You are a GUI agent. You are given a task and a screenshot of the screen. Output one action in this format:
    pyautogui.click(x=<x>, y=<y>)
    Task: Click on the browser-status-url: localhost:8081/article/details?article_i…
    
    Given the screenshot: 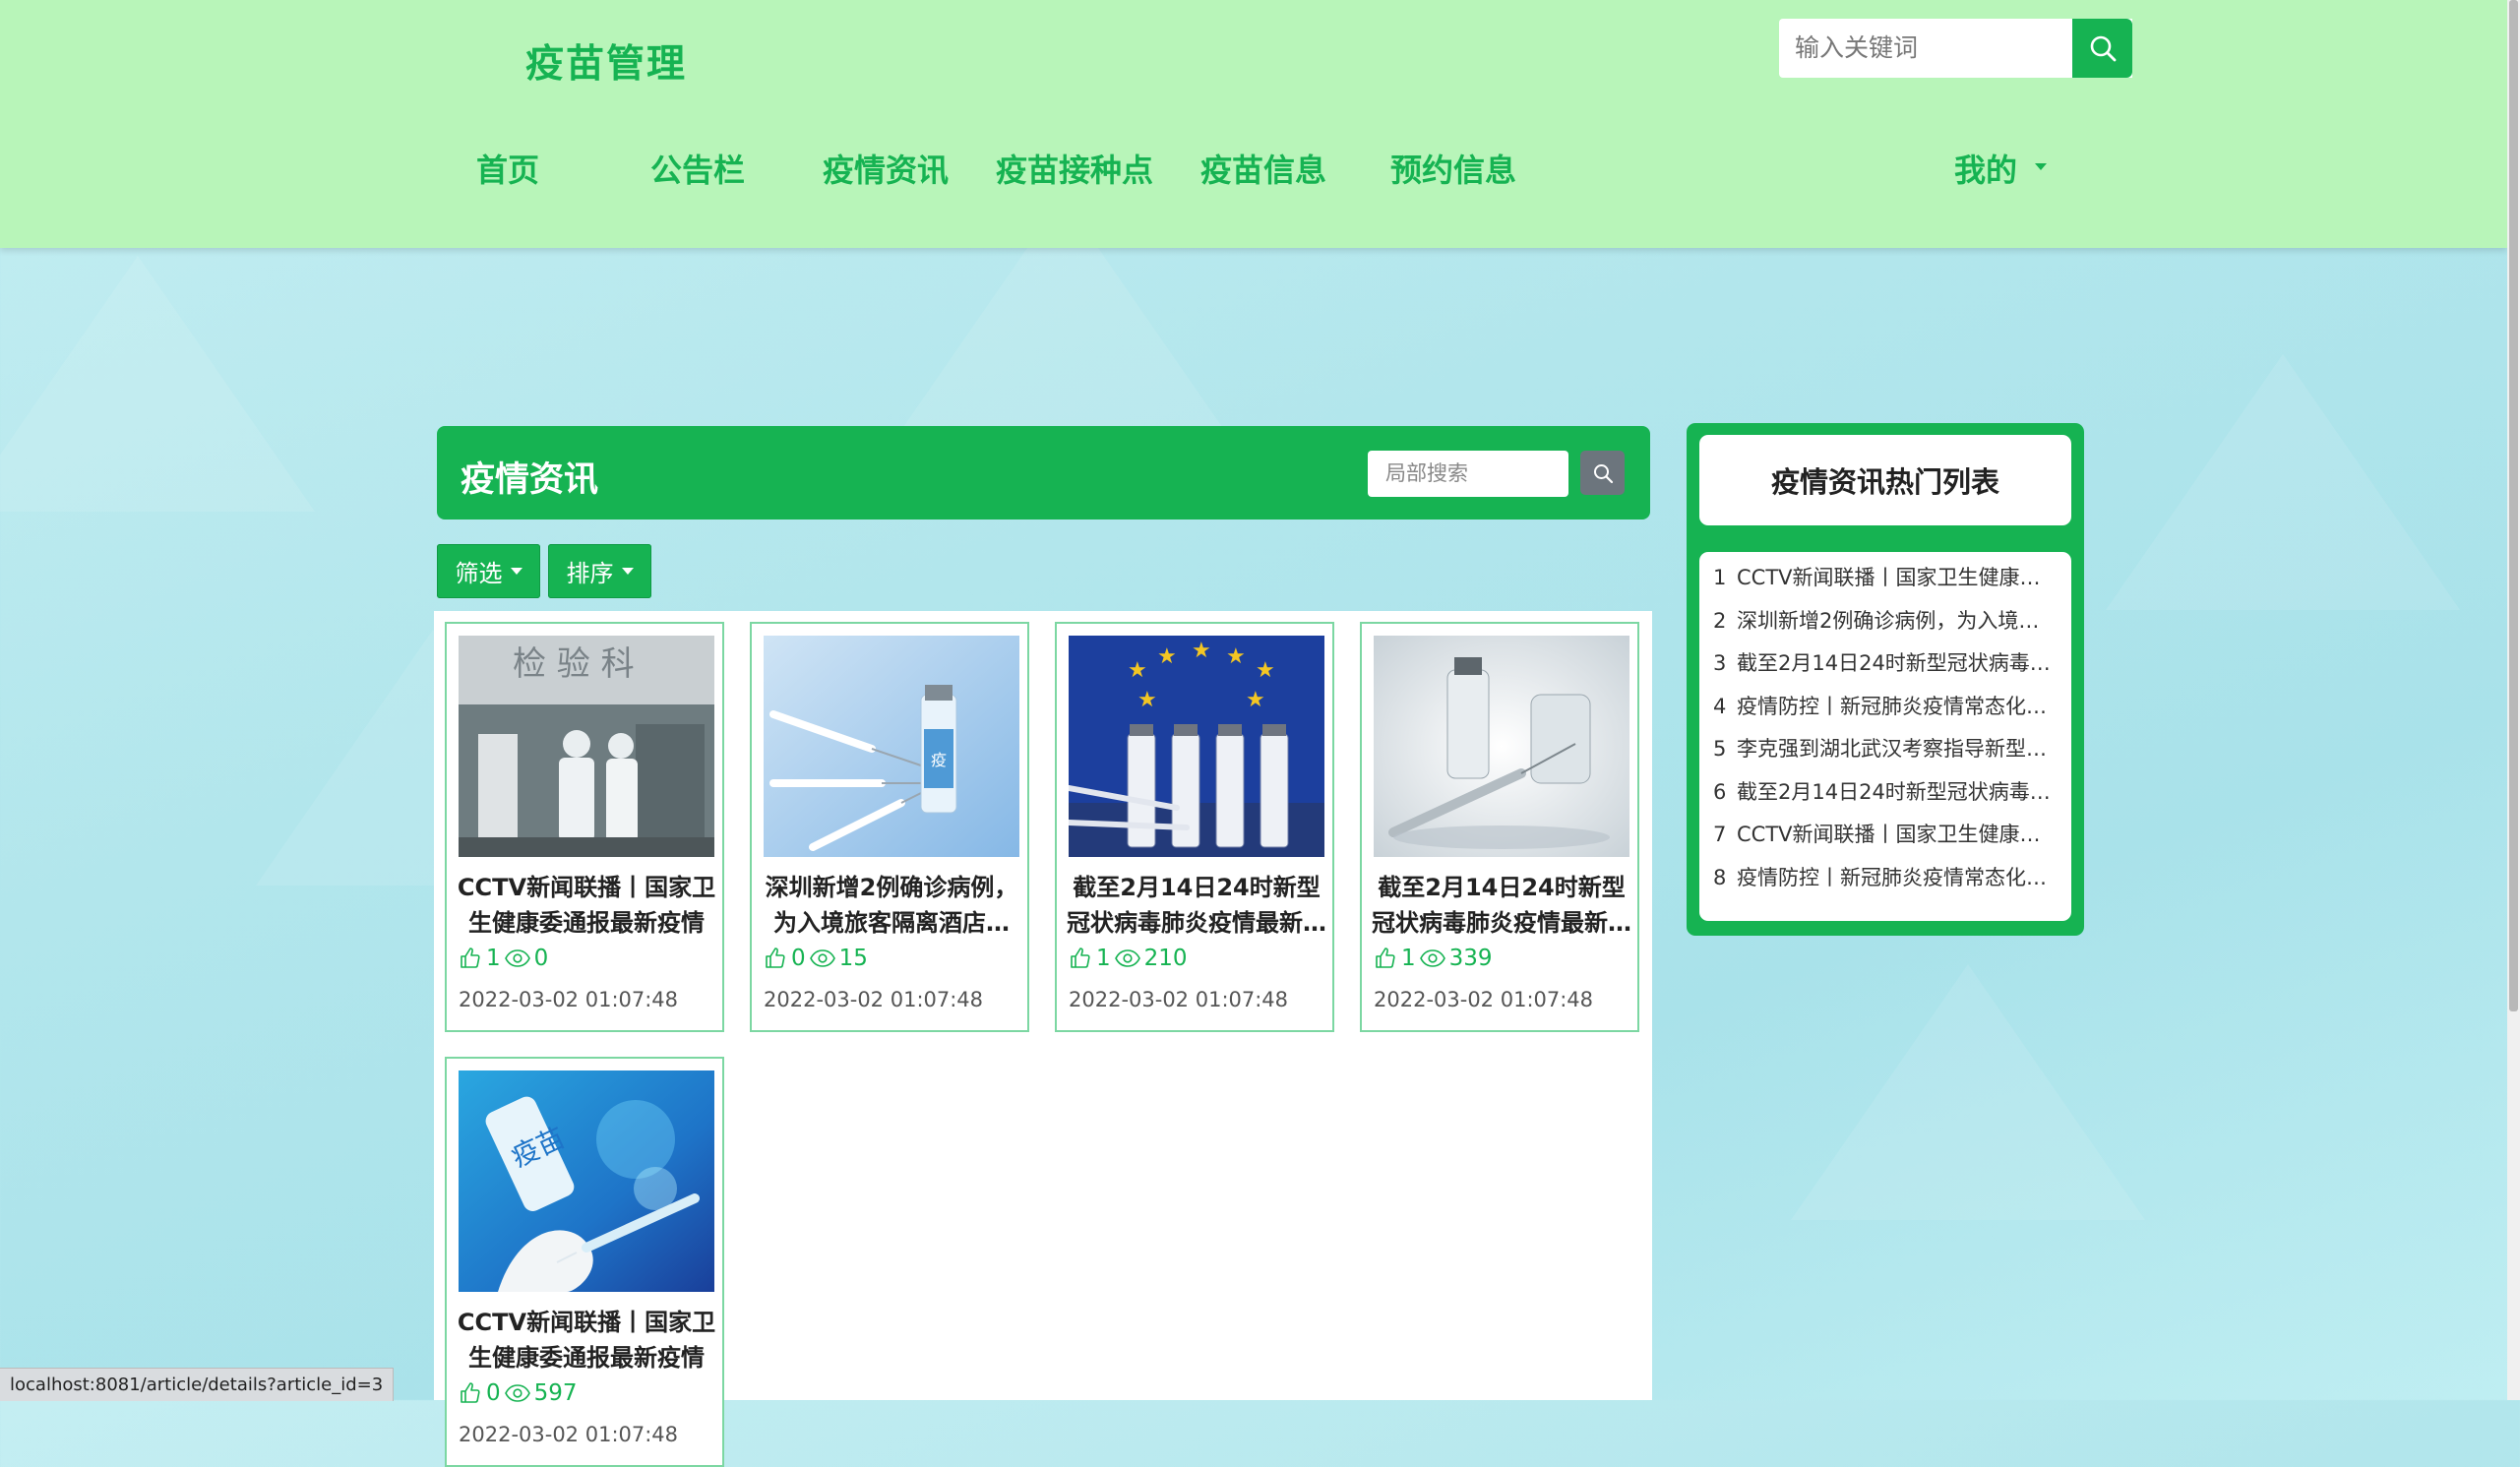 What is the action you would take?
    pyautogui.click(x=197, y=1385)
    